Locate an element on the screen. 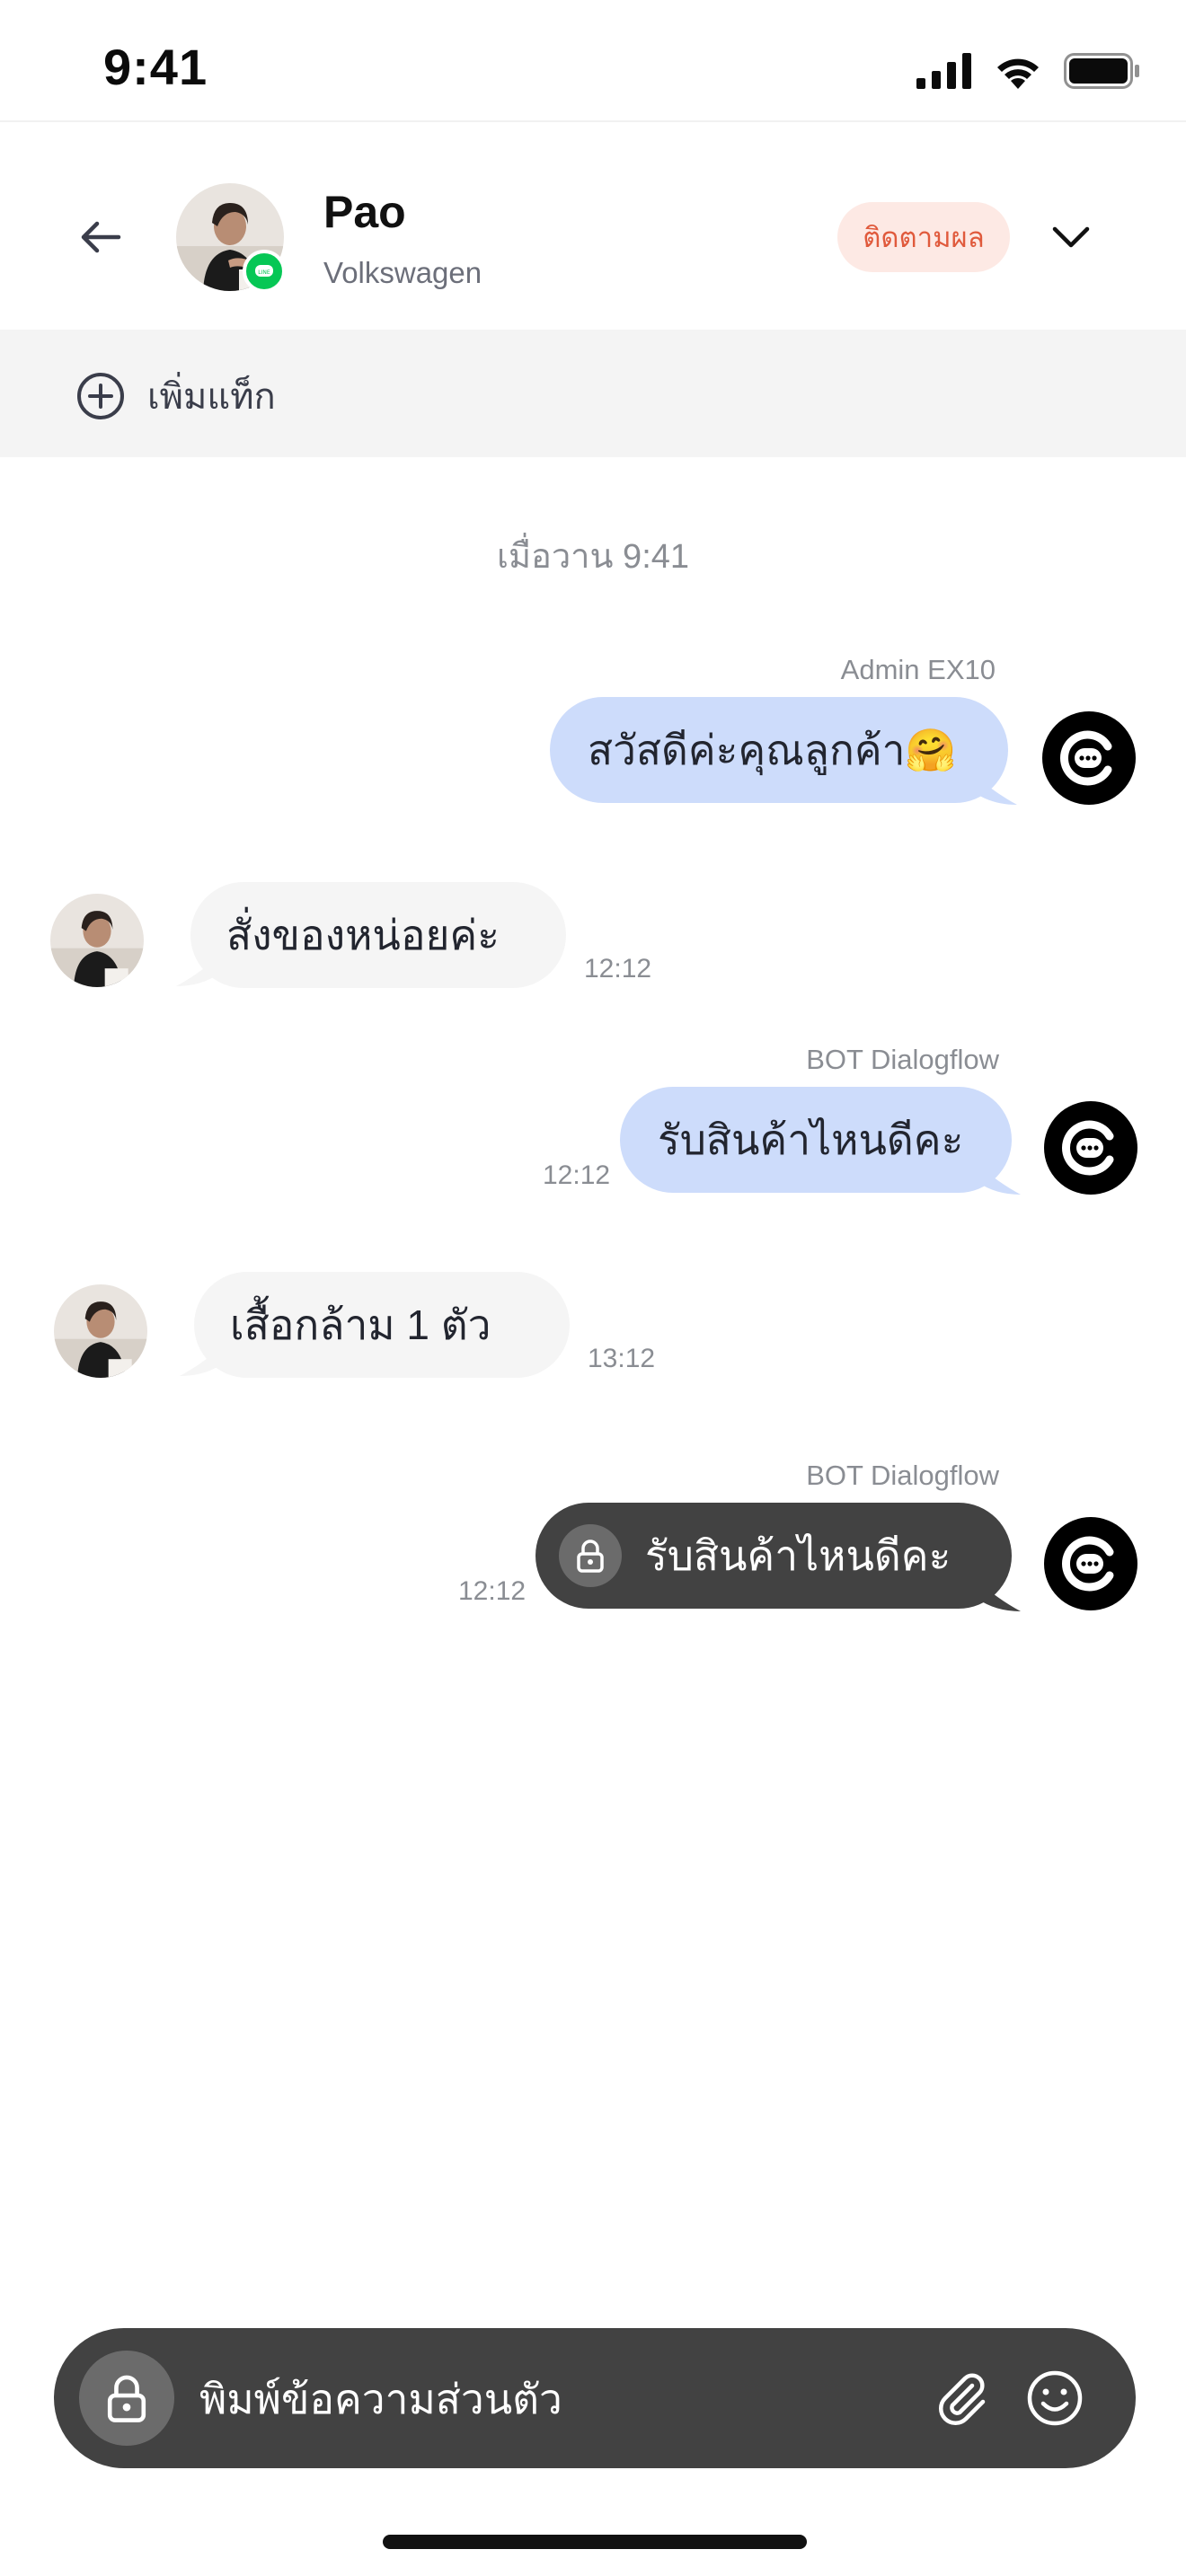 The width and height of the screenshot is (1186, 2576). add-tag-button: เพิ่มแท็ก is located at coordinates (175, 396).